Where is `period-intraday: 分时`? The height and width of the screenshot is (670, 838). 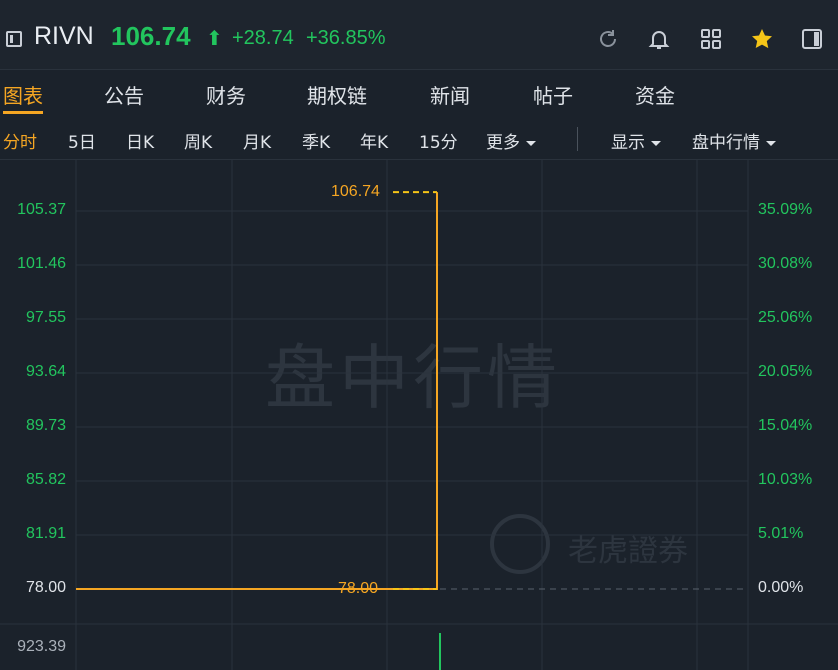
period-intraday: 分时 is located at coordinates (20, 140).